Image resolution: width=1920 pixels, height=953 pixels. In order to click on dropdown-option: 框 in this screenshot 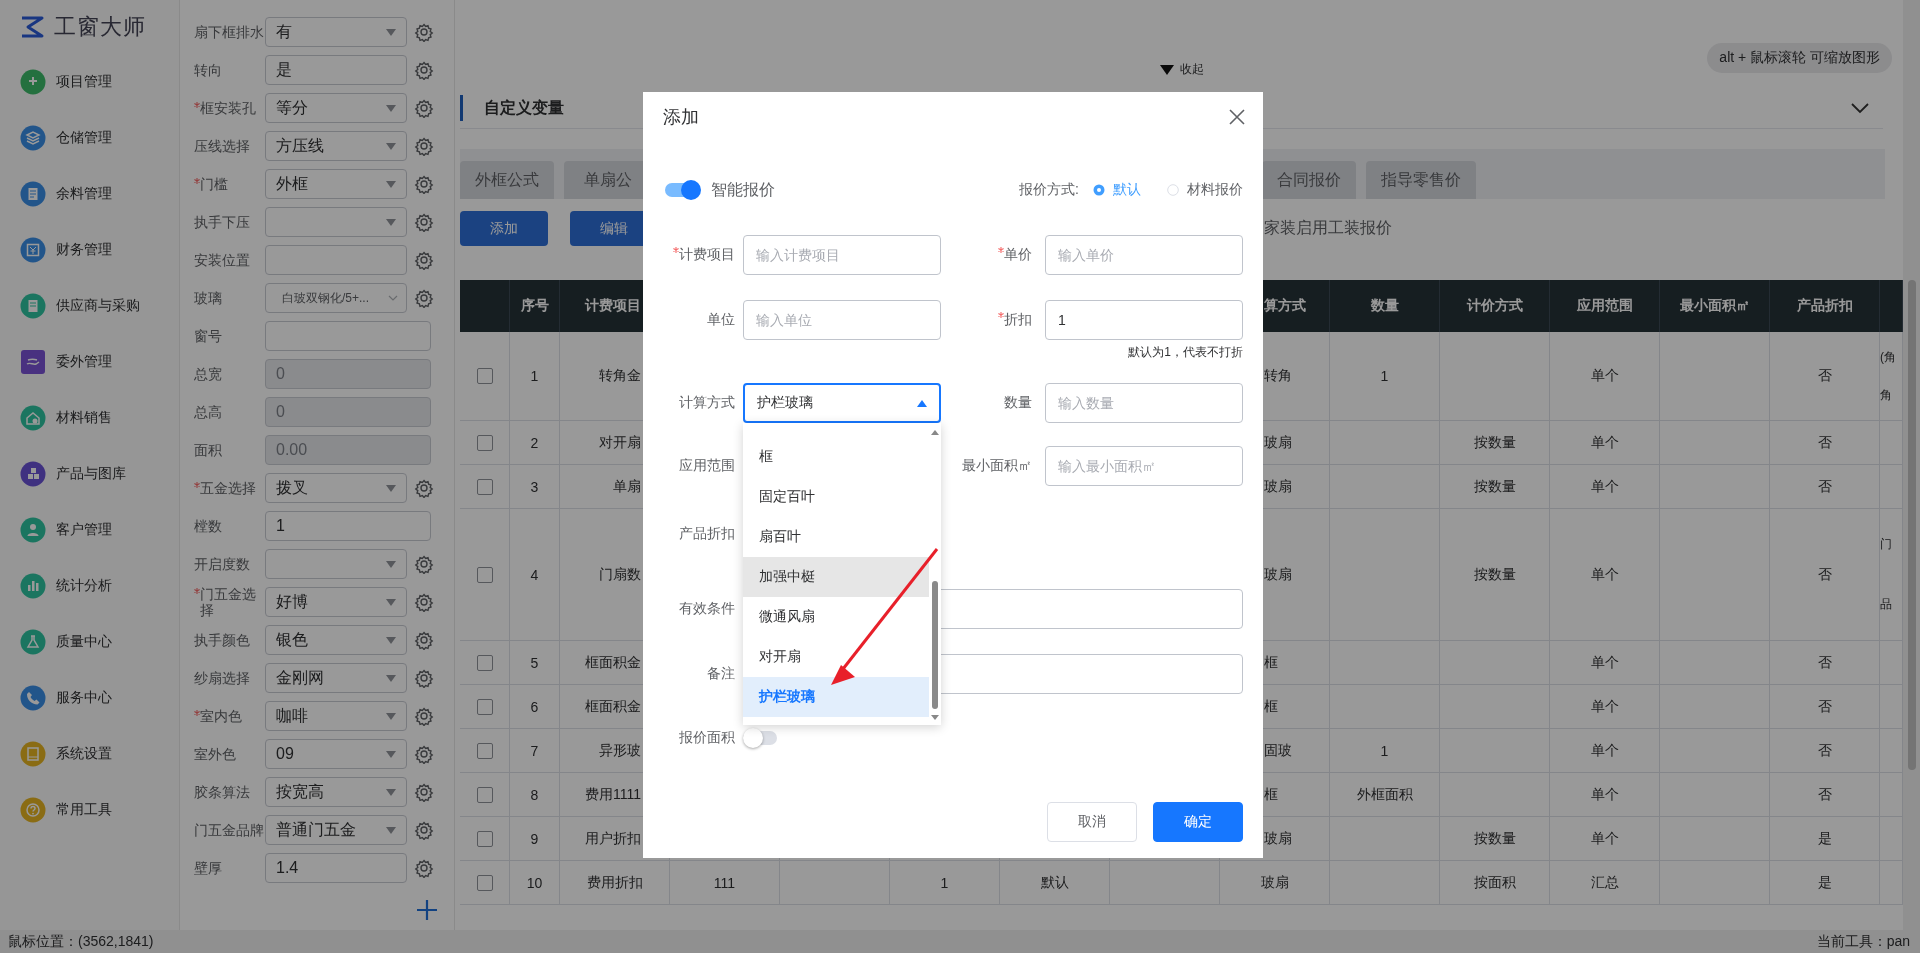, I will do `click(836, 457)`.